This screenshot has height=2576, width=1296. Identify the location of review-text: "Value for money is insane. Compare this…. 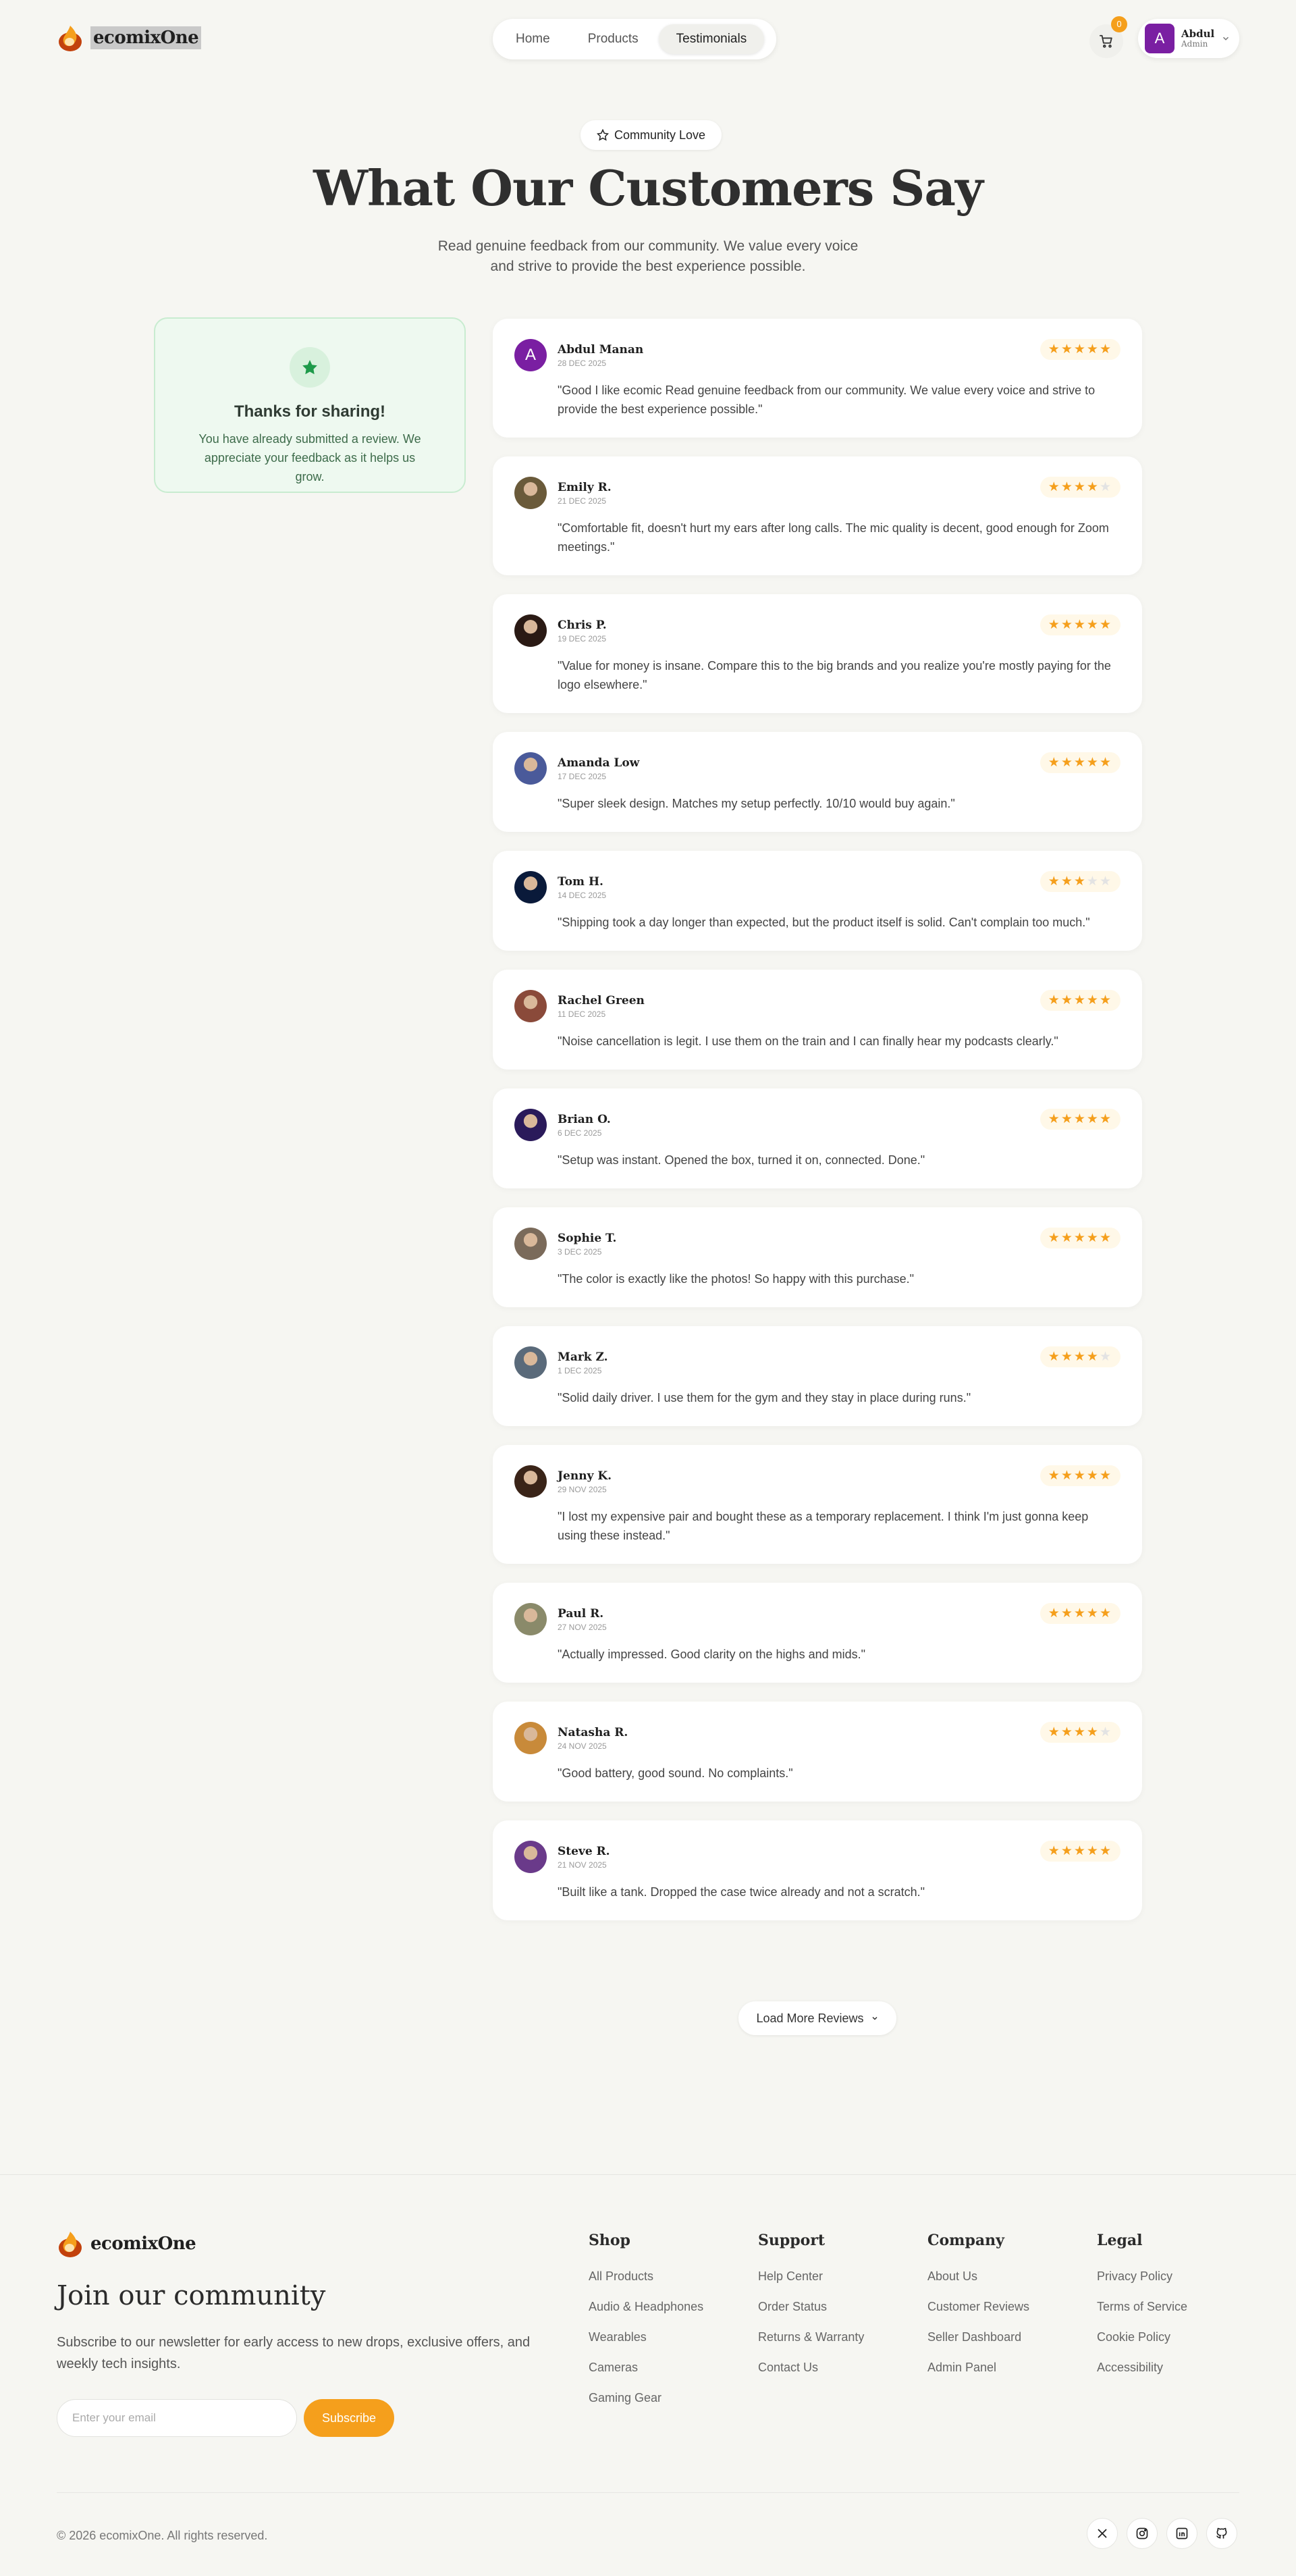
(835, 675).